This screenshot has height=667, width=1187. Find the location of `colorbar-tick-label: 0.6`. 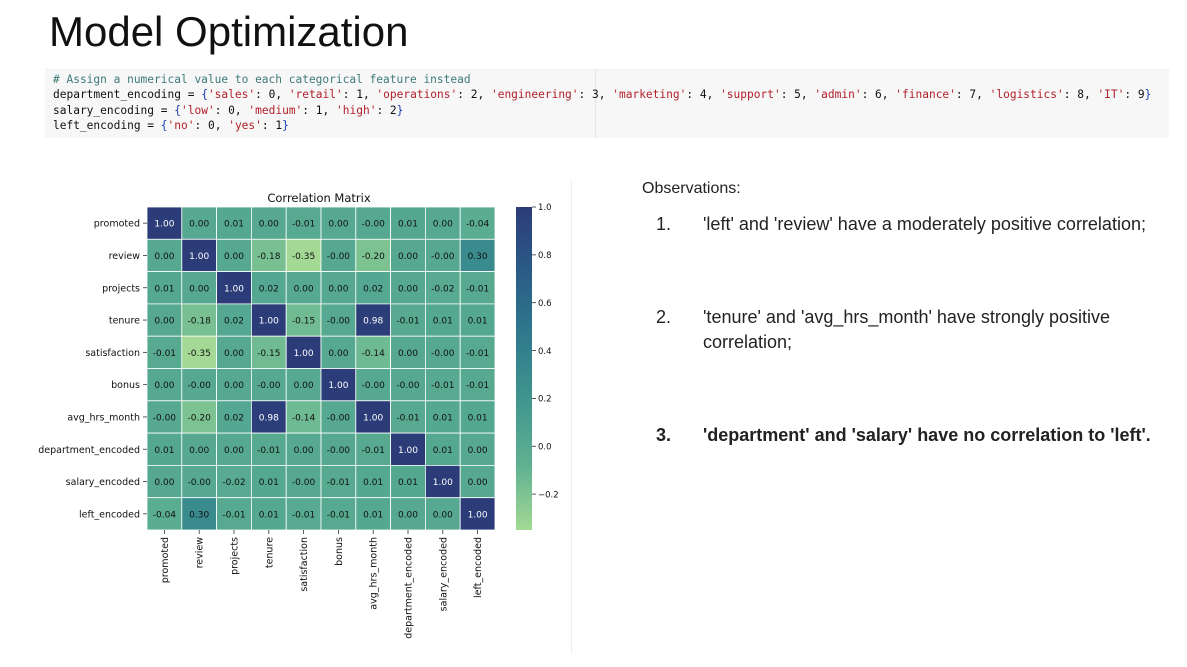

colorbar-tick-label: 0.6 is located at coordinates (545, 304).